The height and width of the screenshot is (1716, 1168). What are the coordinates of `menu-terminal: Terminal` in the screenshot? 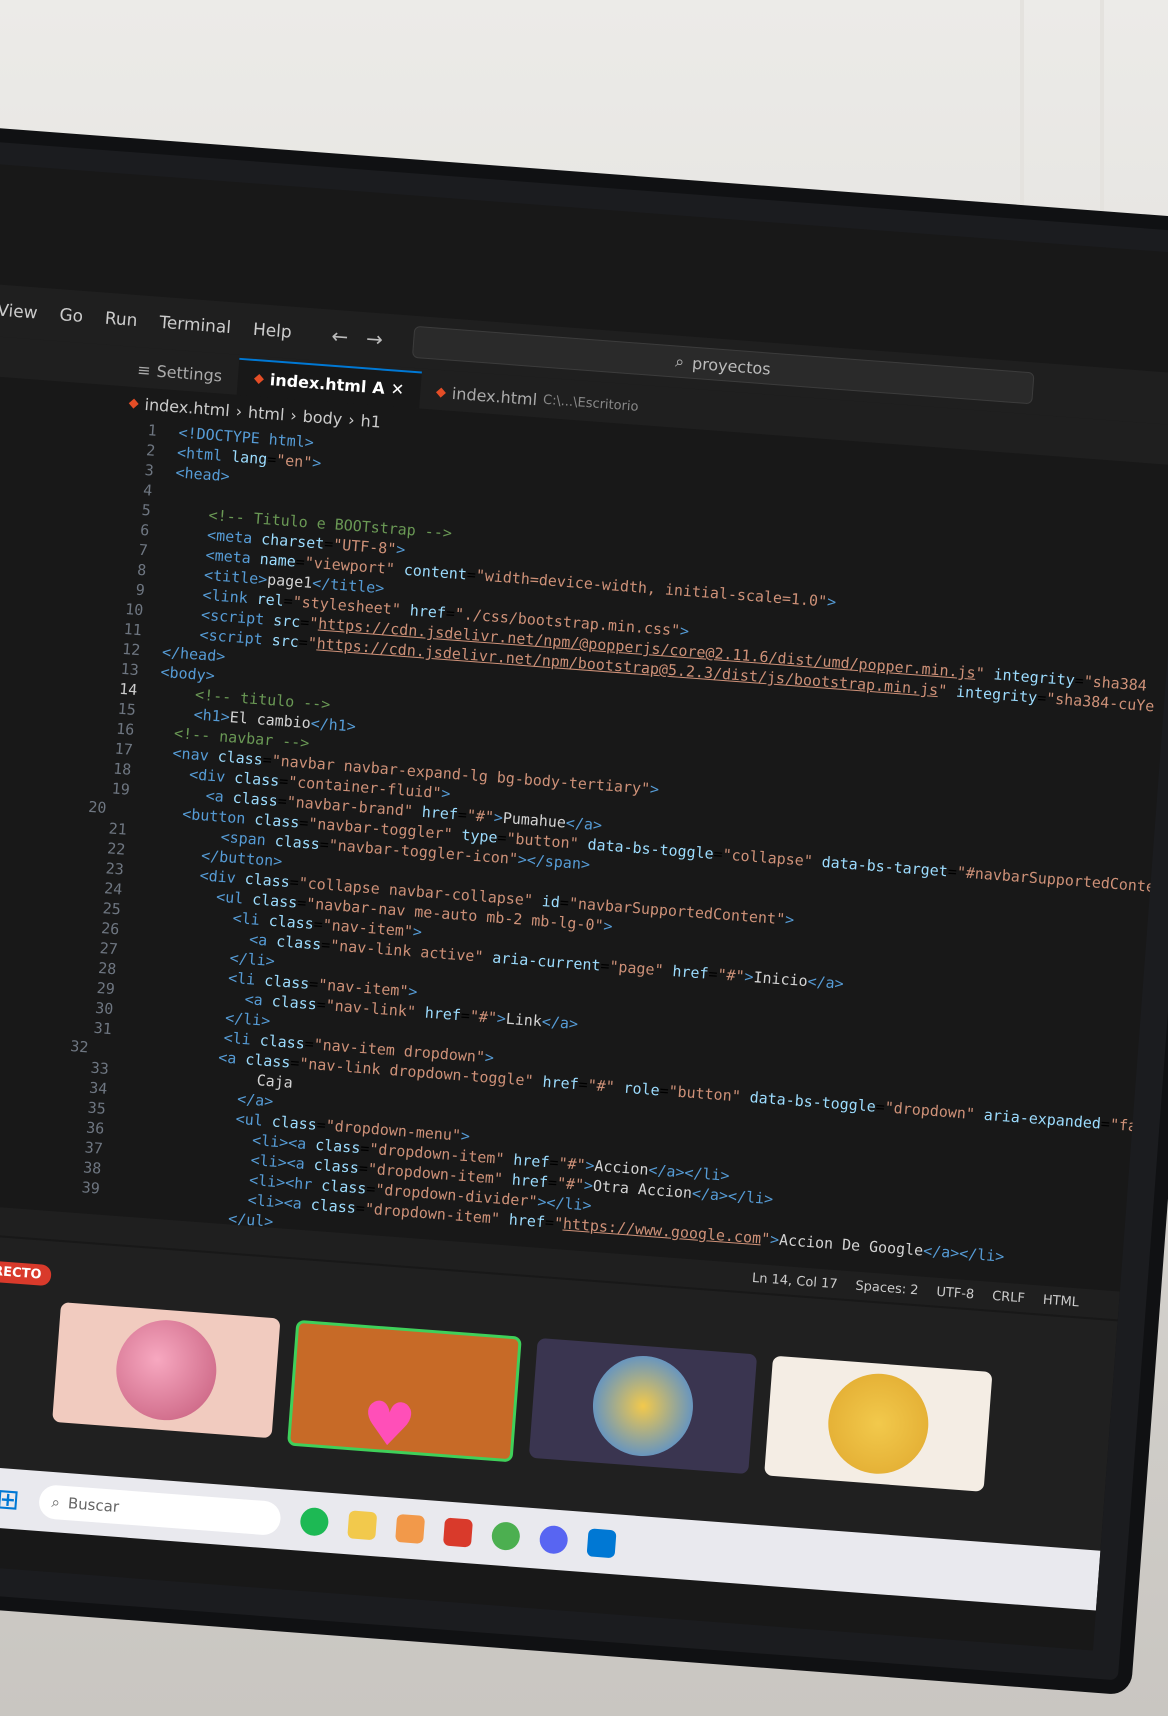 It's located at (195, 325).